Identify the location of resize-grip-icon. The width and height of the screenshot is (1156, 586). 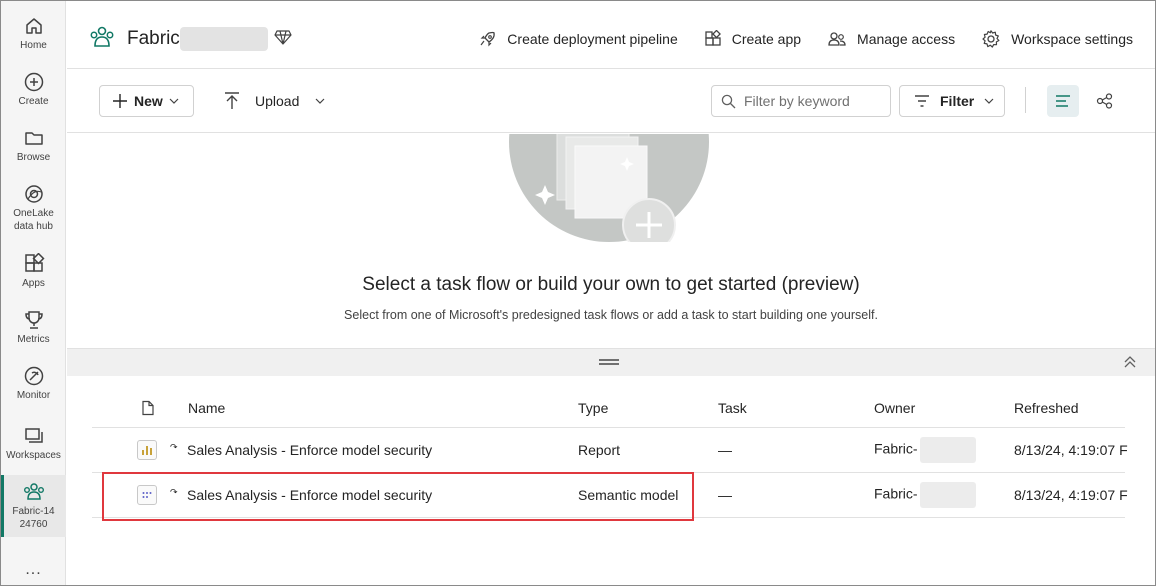
(609, 362).